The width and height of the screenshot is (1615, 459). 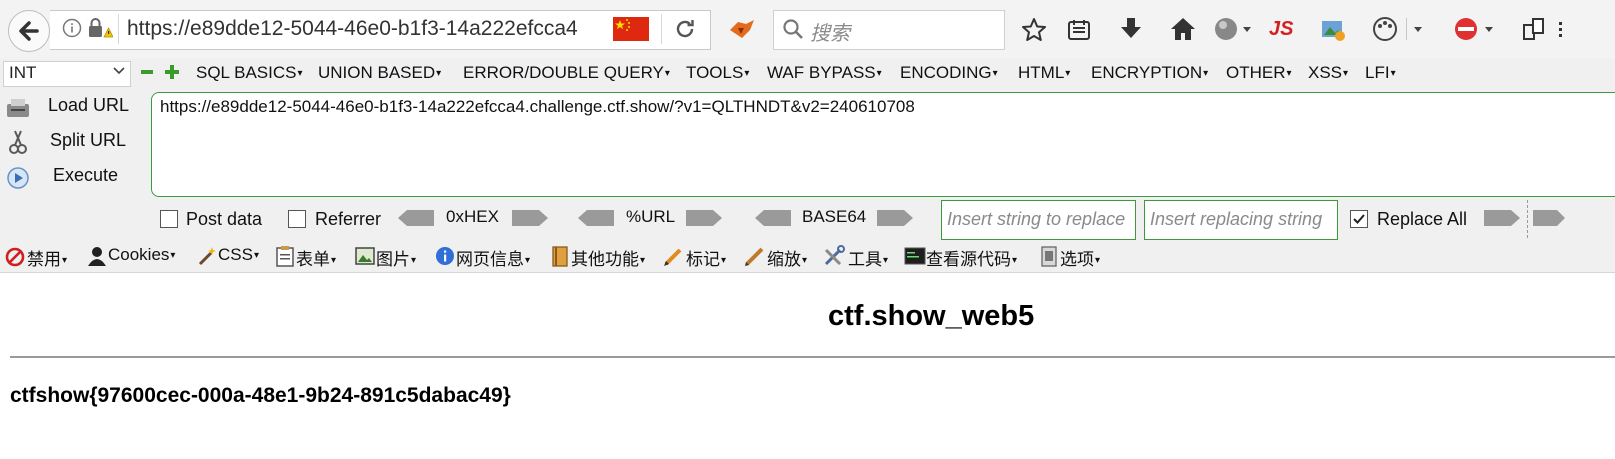 What do you see at coordinates (1079, 32) in the screenshot?
I see `reading-list-icon` at bounding box center [1079, 32].